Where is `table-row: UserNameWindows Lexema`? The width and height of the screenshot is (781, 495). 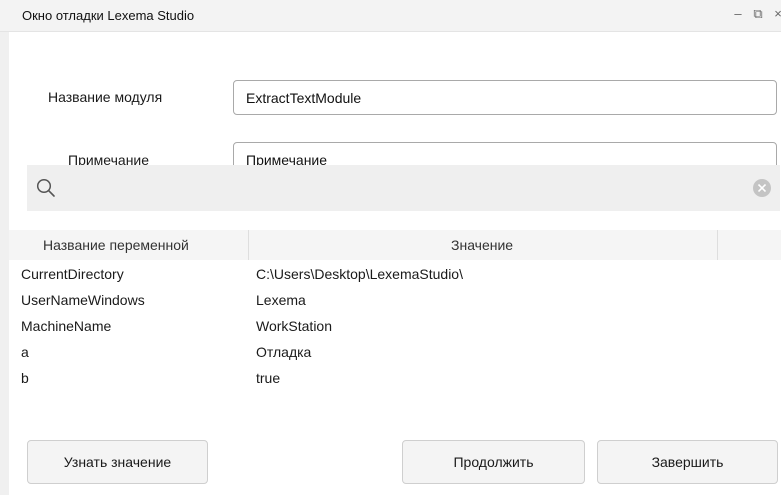
table-row: UserNameWindows Lexema is located at coordinates (390, 301).